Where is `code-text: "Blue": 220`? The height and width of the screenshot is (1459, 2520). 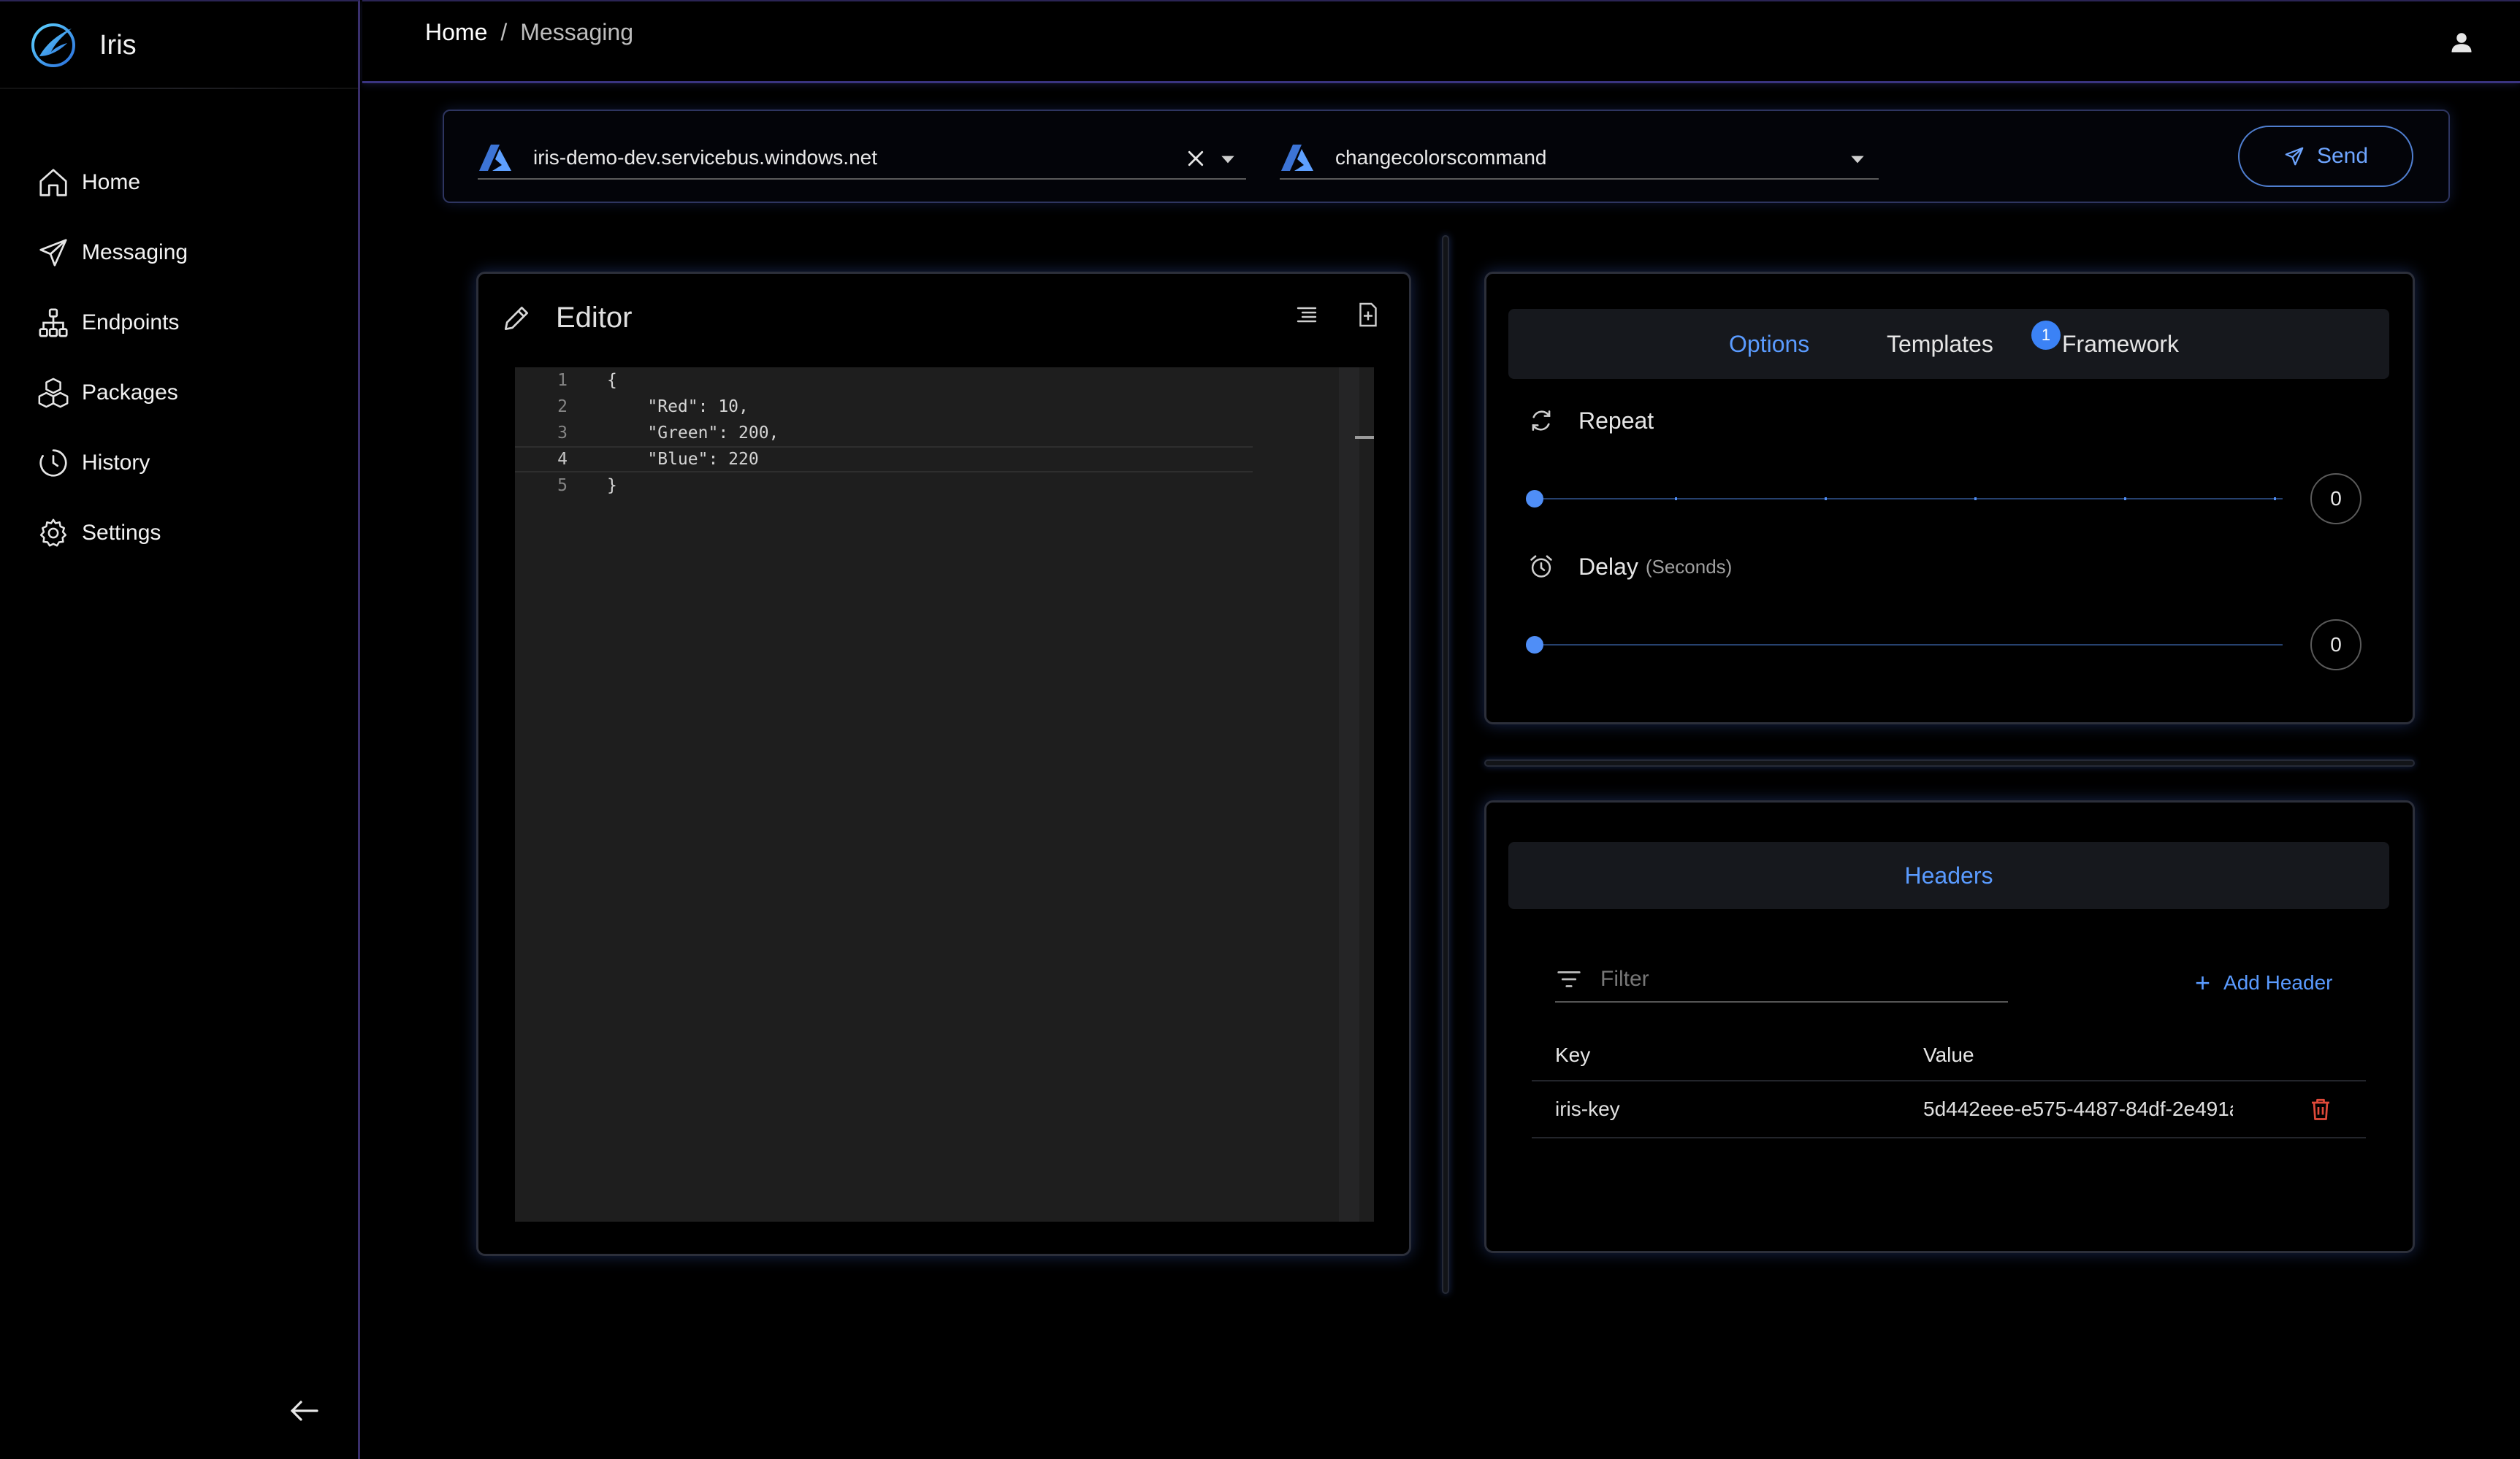
code-text: "Blue": 220 is located at coordinates (683, 459).